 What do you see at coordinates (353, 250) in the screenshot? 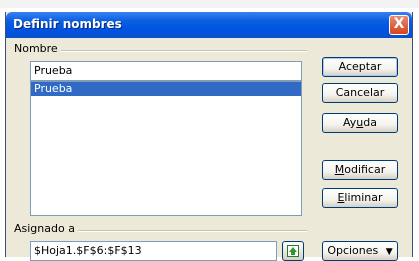
I see `options-label: Opciones` at bounding box center [353, 250].